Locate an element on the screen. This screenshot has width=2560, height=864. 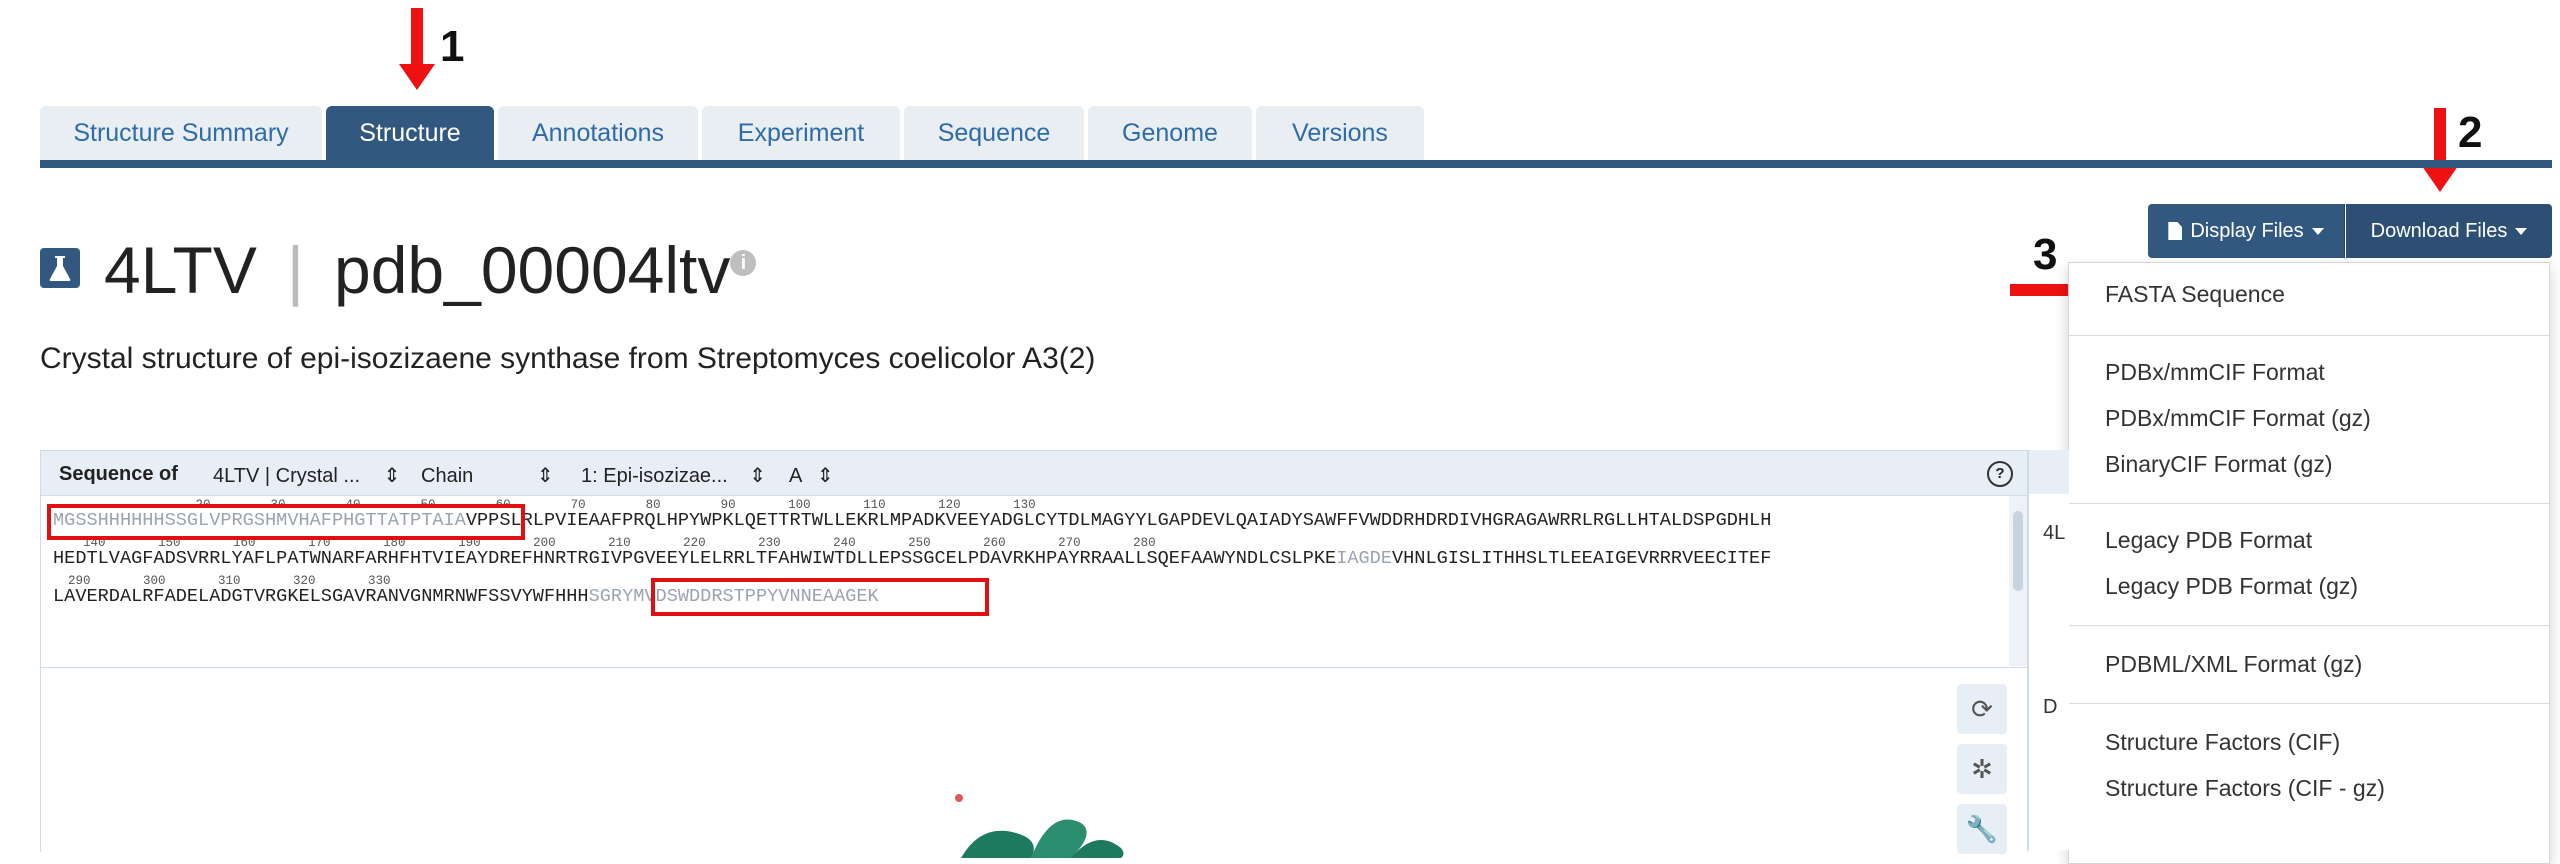
flask-icon is located at coordinates (60, 268).